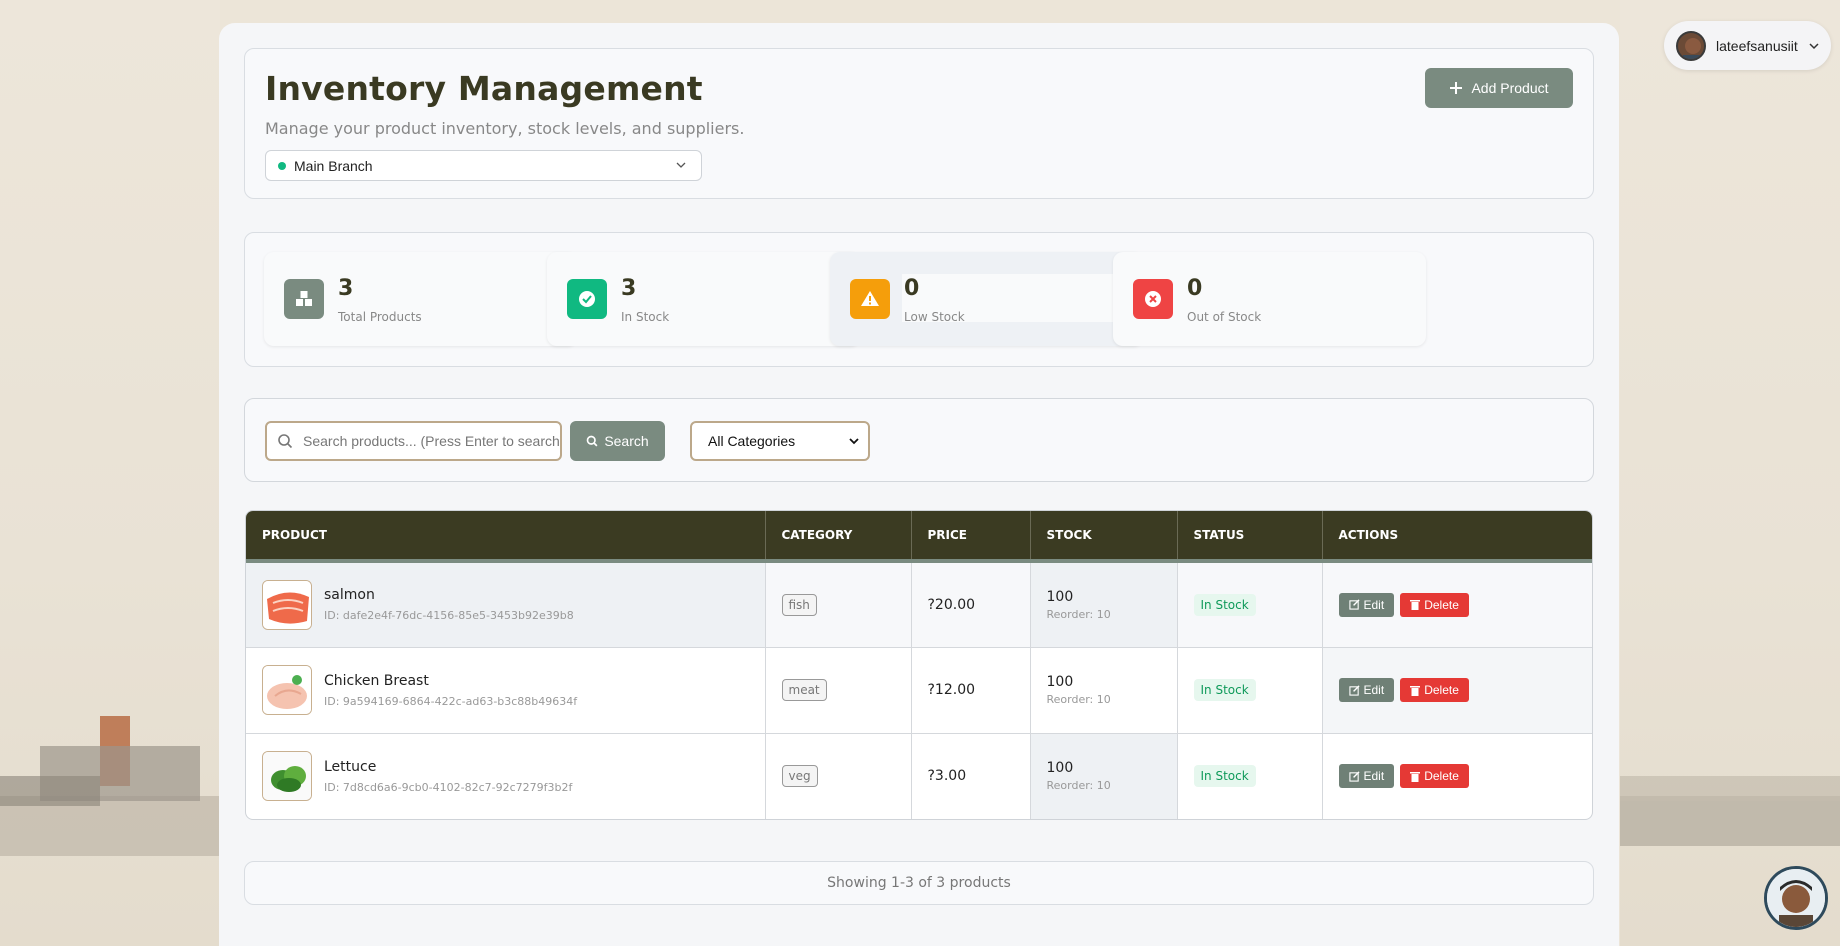  I want to click on category-tag: meat, so click(804, 690).